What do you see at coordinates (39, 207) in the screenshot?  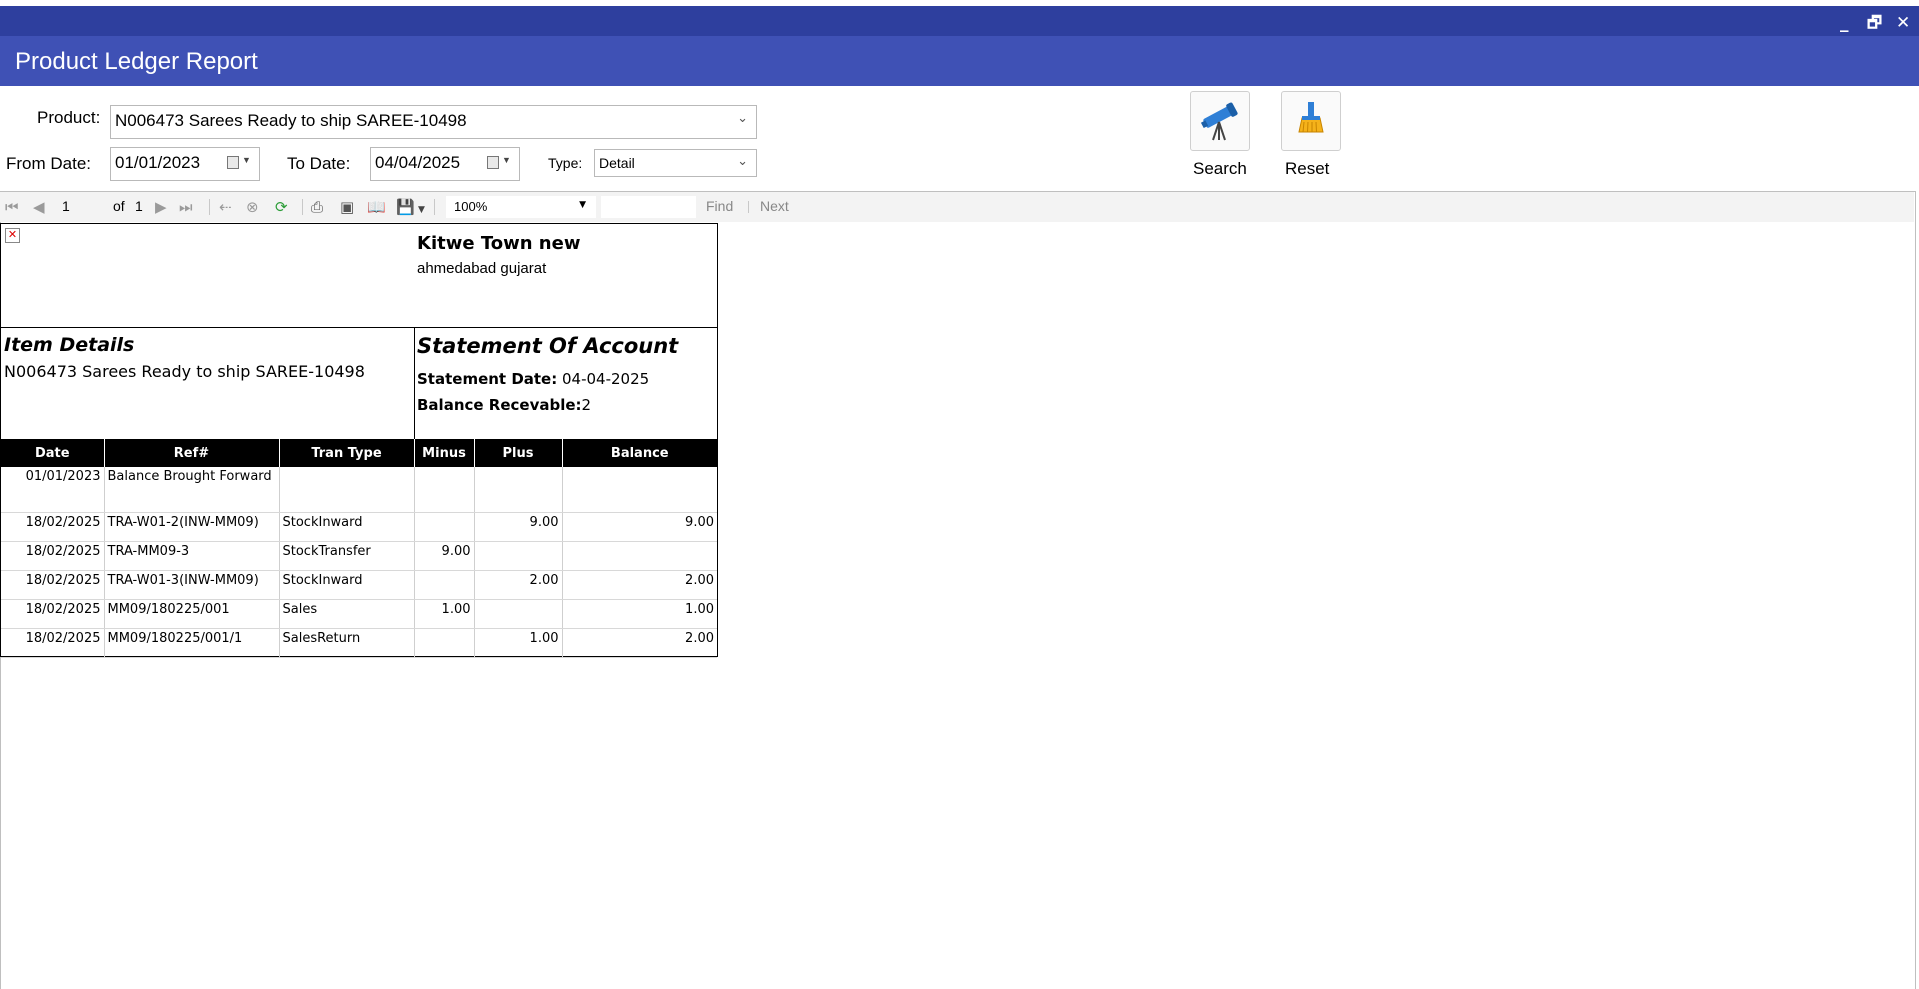 I see `previous-page-icon: ◀` at bounding box center [39, 207].